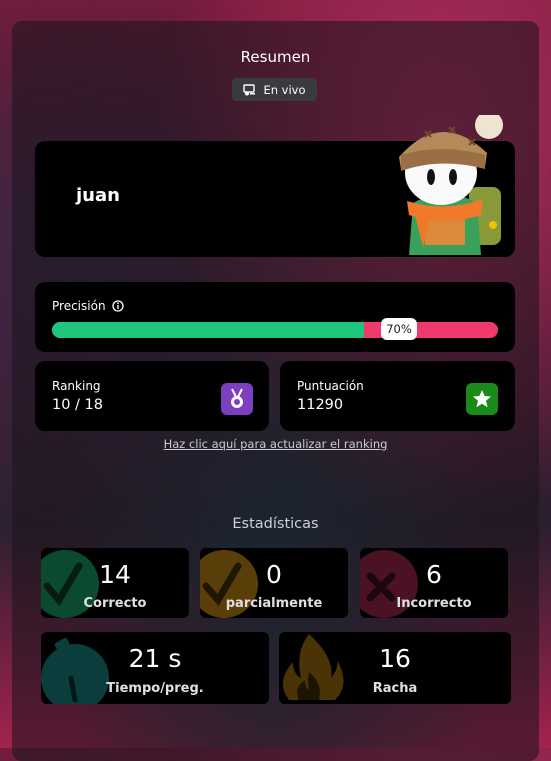  What do you see at coordinates (275, 57) in the screenshot?
I see `page-title: Resumen` at bounding box center [275, 57].